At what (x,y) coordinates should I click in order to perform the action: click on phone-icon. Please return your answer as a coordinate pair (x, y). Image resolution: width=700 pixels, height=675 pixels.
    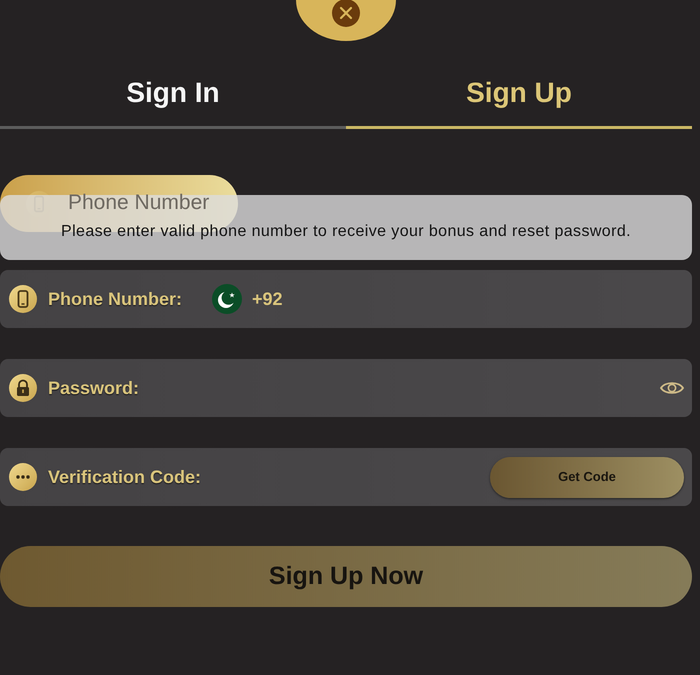
    Looking at the image, I should click on (23, 299).